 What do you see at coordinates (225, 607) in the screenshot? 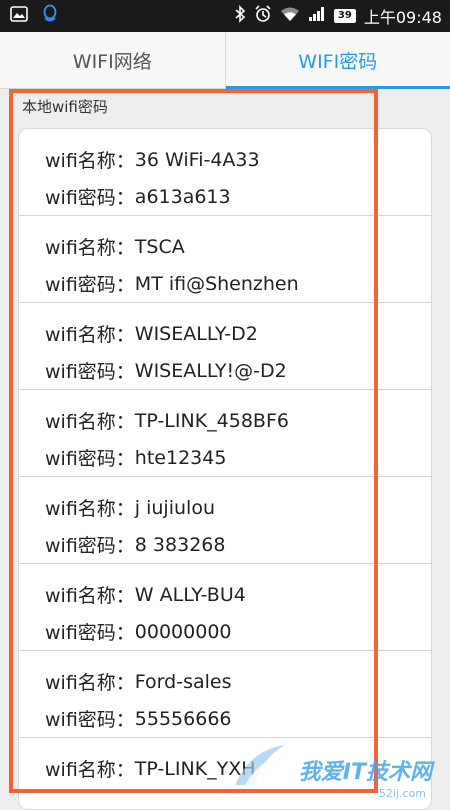
I see `list-item: wifi名称：W ALLY-BU4 wifi密码：00000000` at bounding box center [225, 607].